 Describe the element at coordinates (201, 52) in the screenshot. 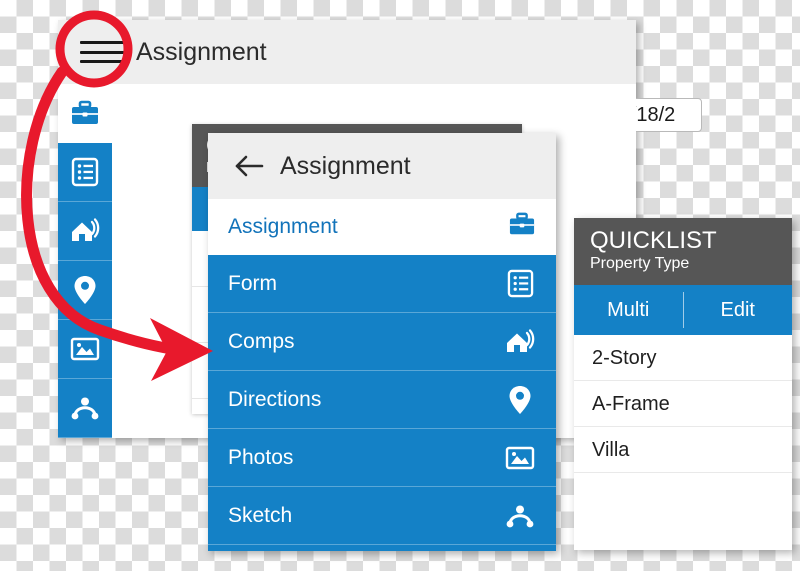

I see `back-window-title: Assignment` at that location.